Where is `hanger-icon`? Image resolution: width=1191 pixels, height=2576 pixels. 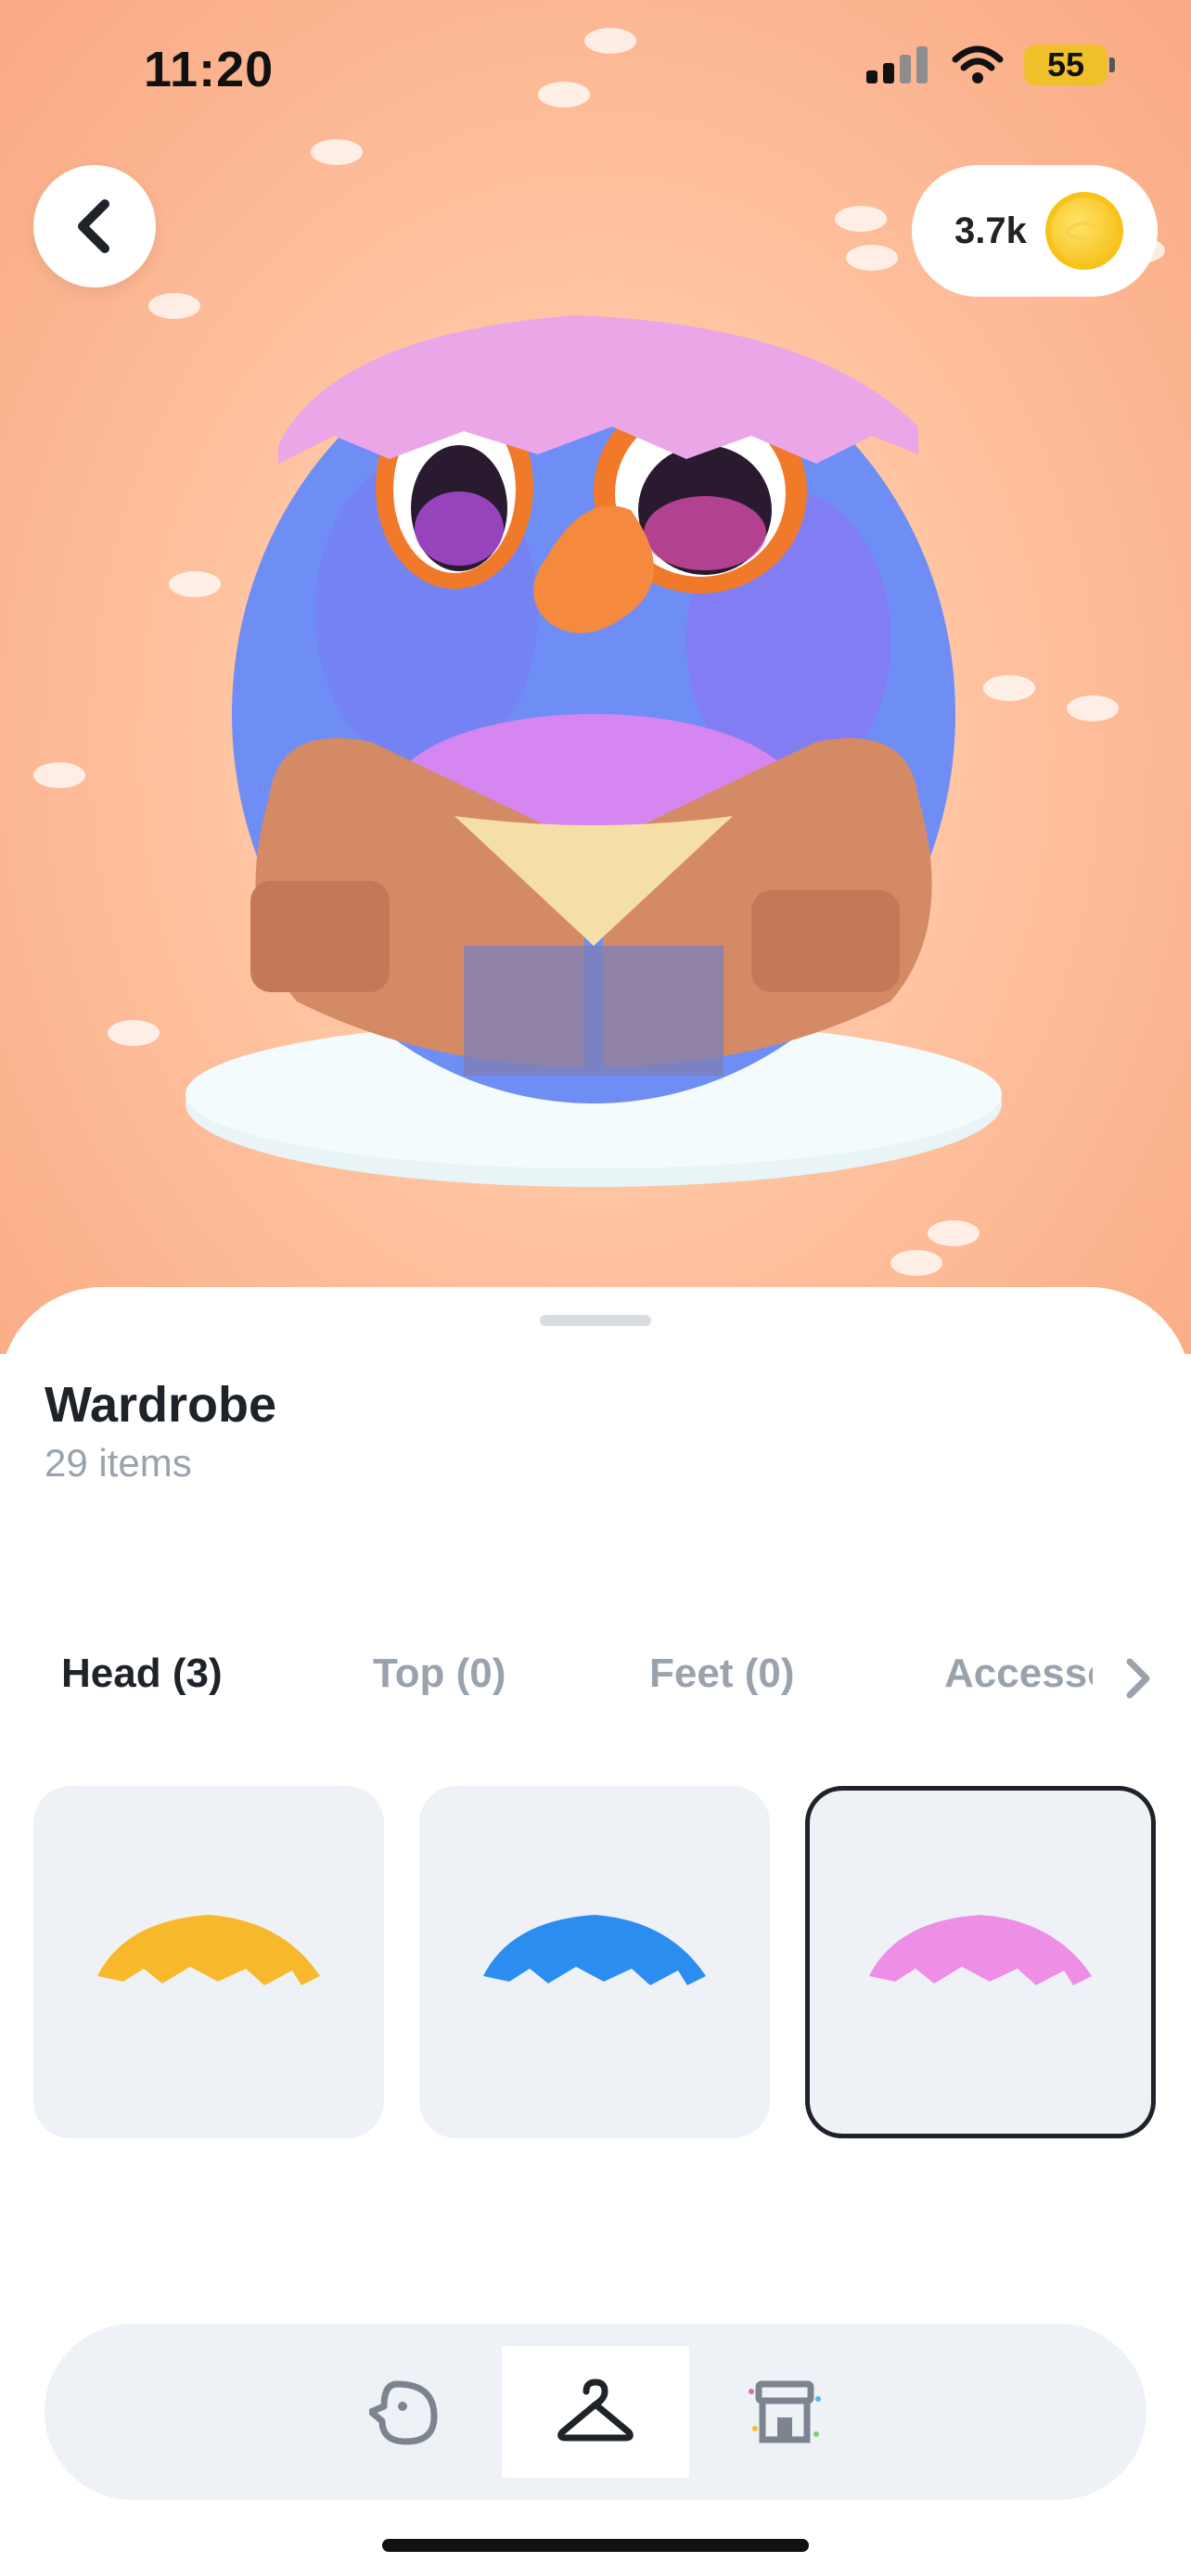
hanger-icon is located at coordinates (595, 2410).